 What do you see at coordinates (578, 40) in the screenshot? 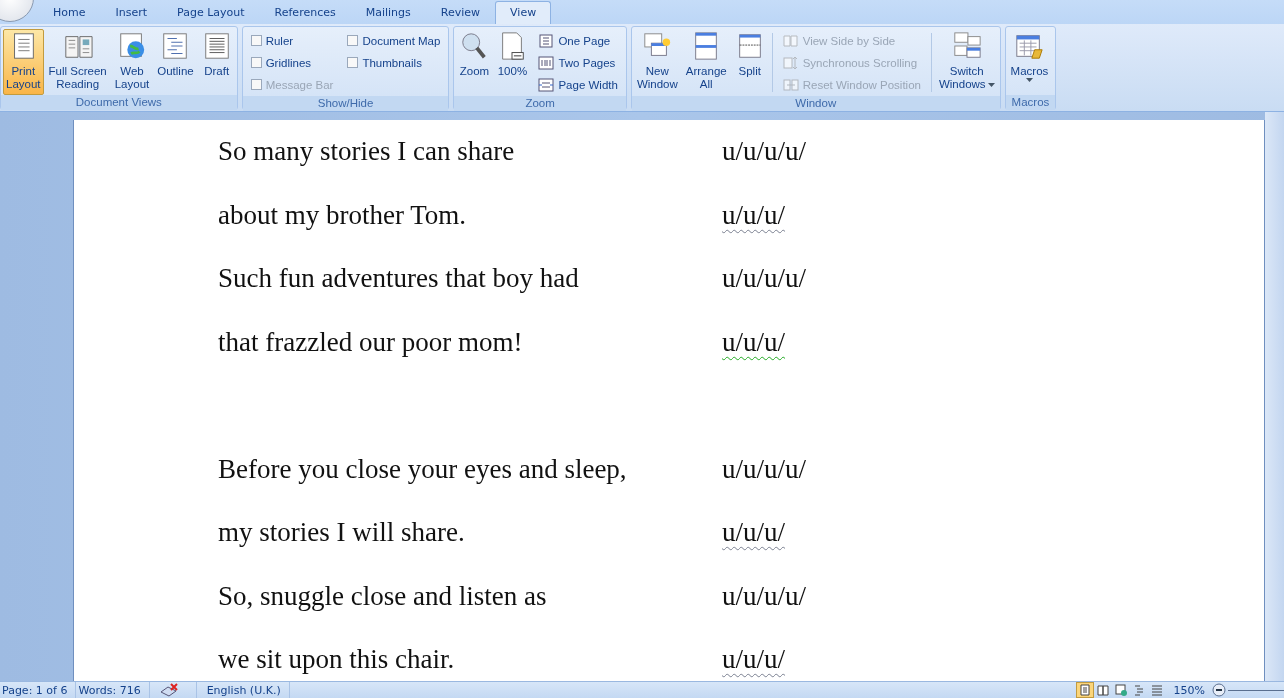
I see `toolbar-button: One Page` at bounding box center [578, 40].